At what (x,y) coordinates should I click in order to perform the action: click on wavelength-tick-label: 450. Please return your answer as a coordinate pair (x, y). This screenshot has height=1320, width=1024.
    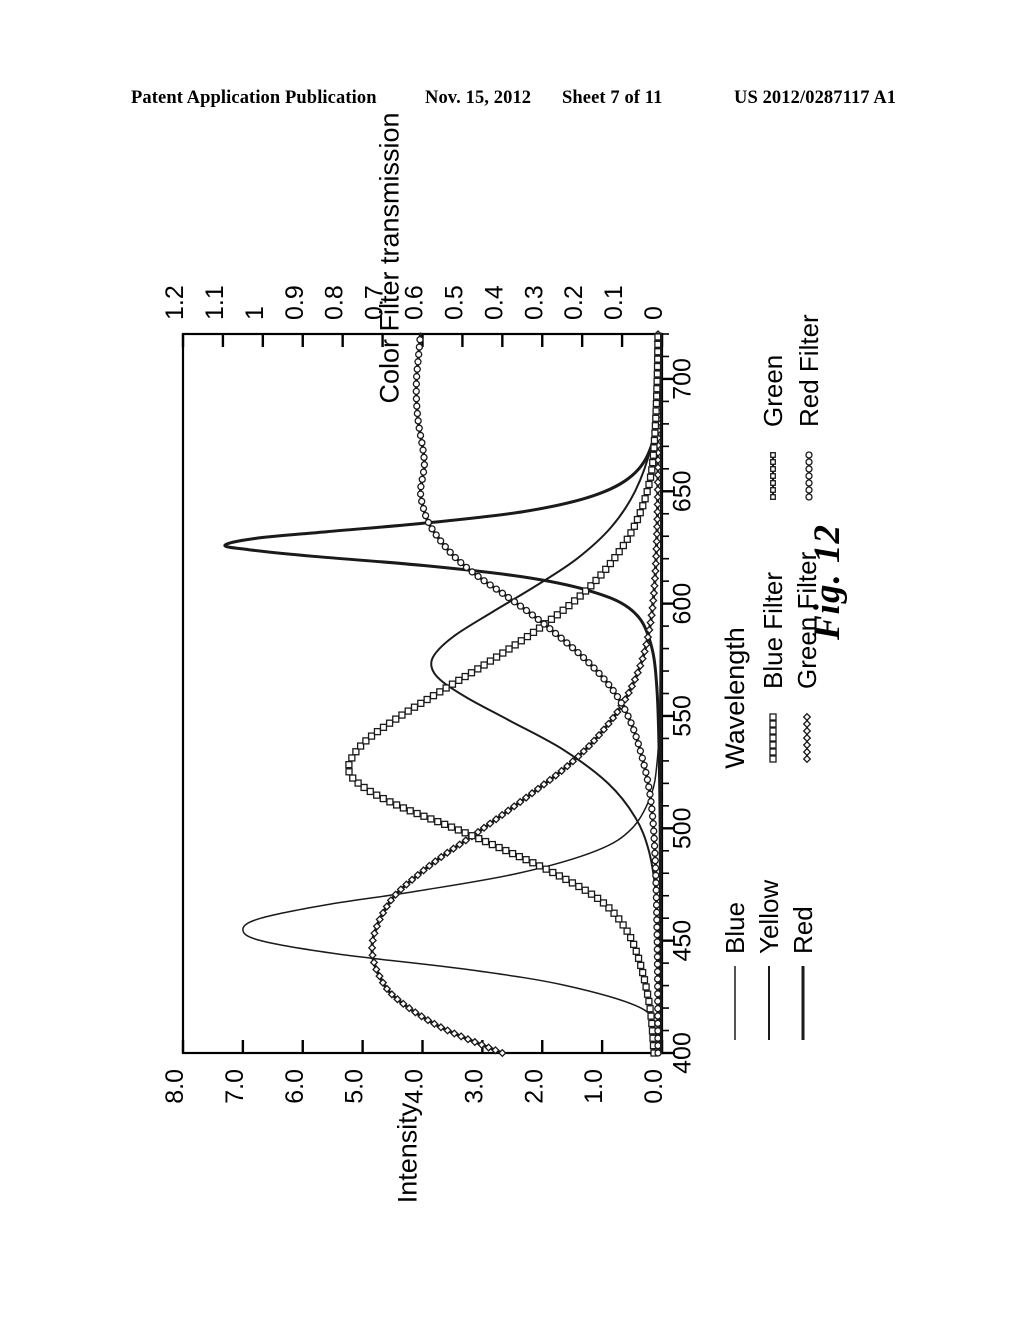
    Looking at the image, I should click on (683, 941).